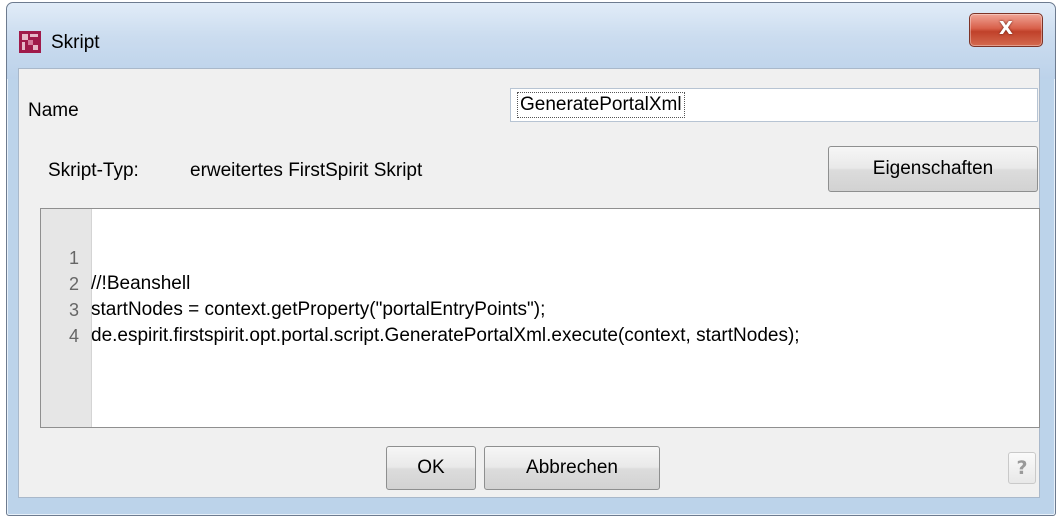  What do you see at coordinates (60, 321) in the screenshot?
I see `code-line: 4` at bounding box center [60, 321].